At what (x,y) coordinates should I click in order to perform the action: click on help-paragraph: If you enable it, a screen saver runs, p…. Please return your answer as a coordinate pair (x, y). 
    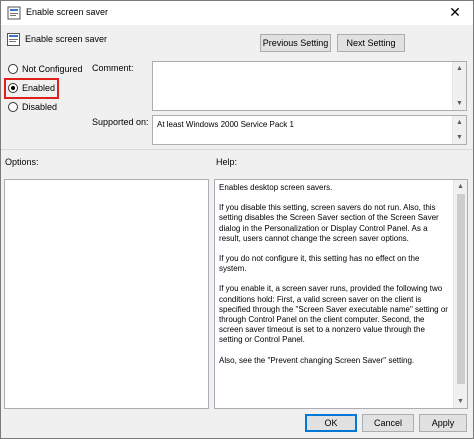
    Looking at the image, I should click on (333, 314).